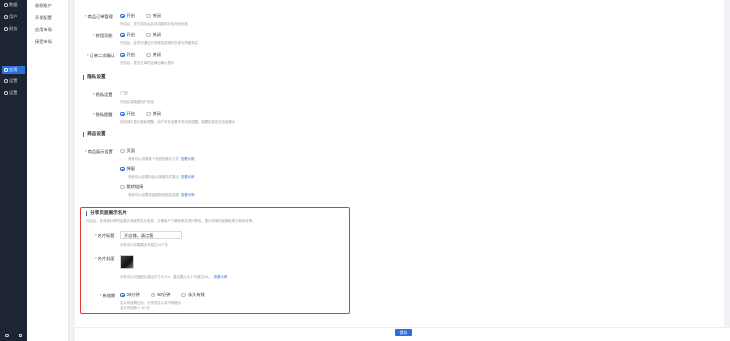 This screenshot has height=341, width=730. I want to click on product-section-title: 商品设置, so click(94, 134).